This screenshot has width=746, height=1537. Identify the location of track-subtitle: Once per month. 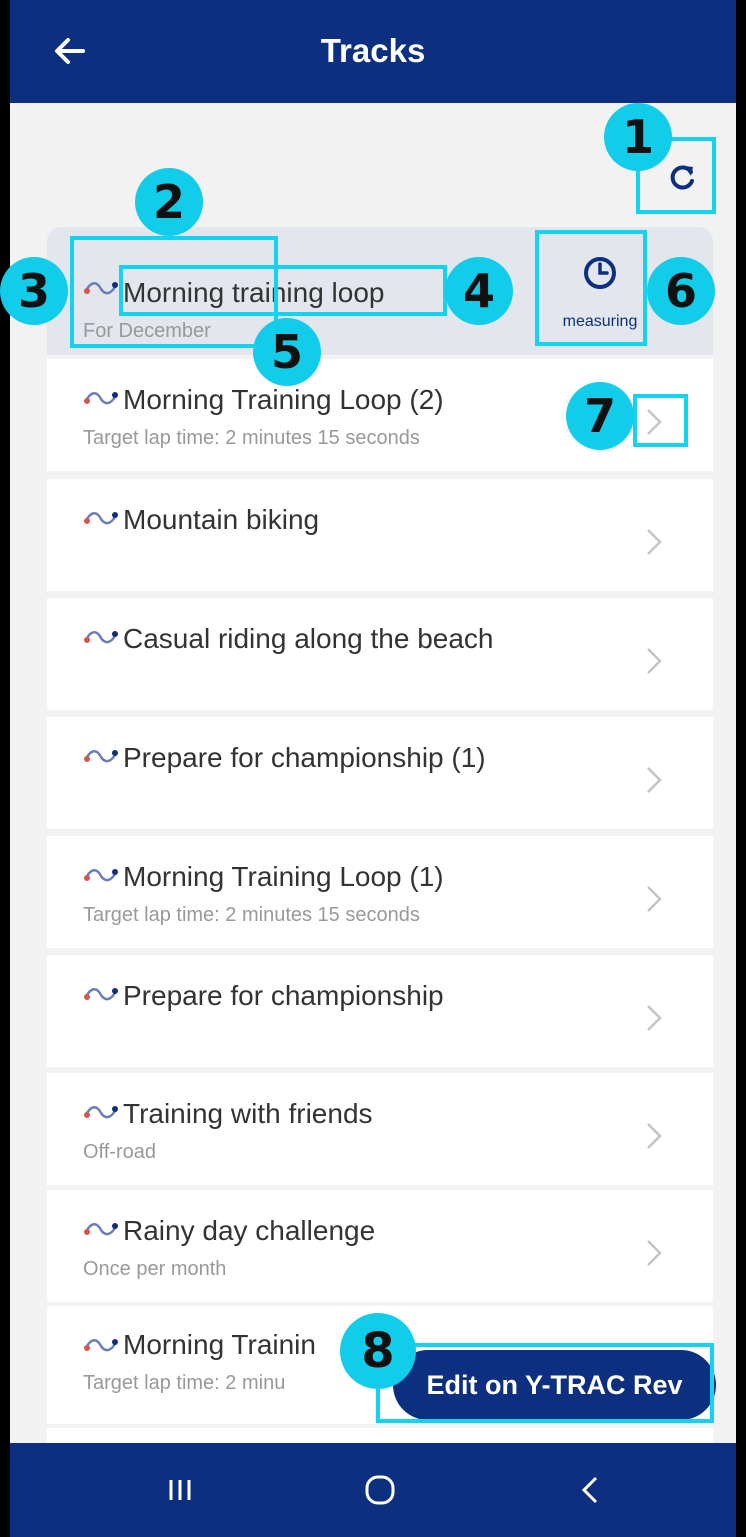
(155, 1269).